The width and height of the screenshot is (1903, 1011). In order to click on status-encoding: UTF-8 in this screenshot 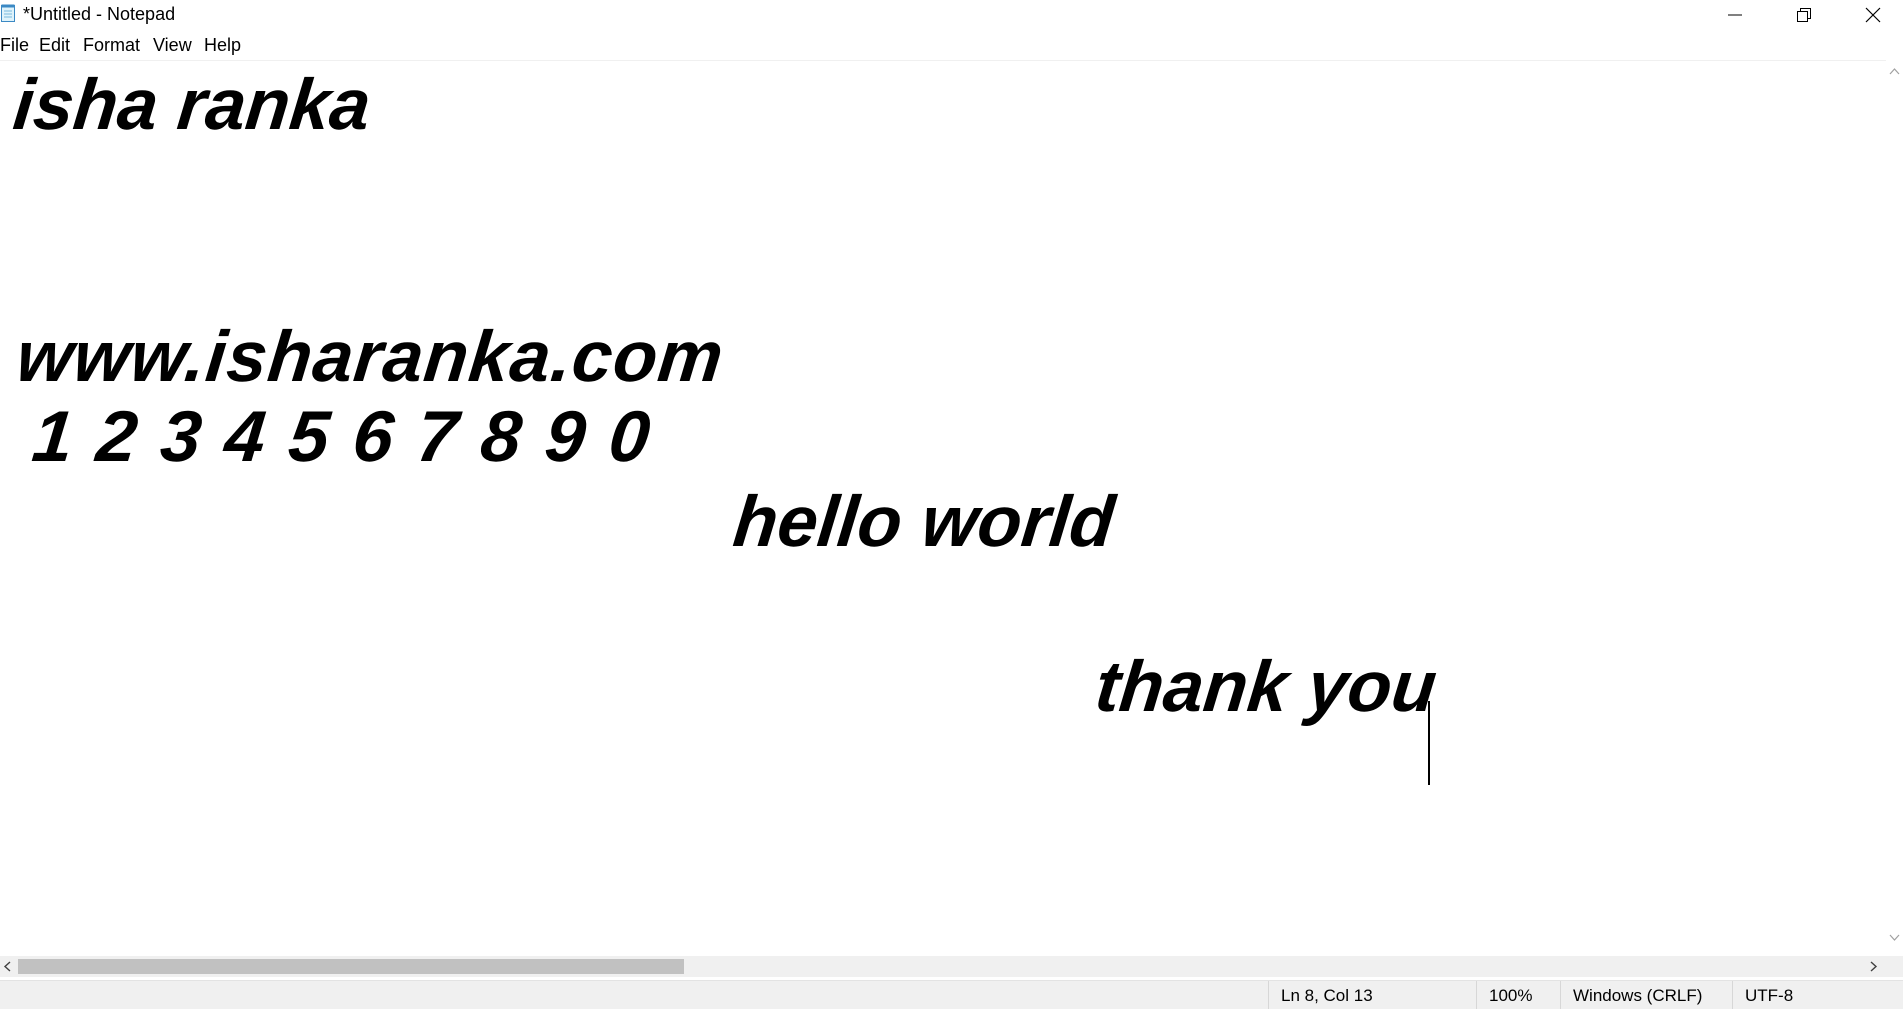, I will do `click(1817, 995)`.